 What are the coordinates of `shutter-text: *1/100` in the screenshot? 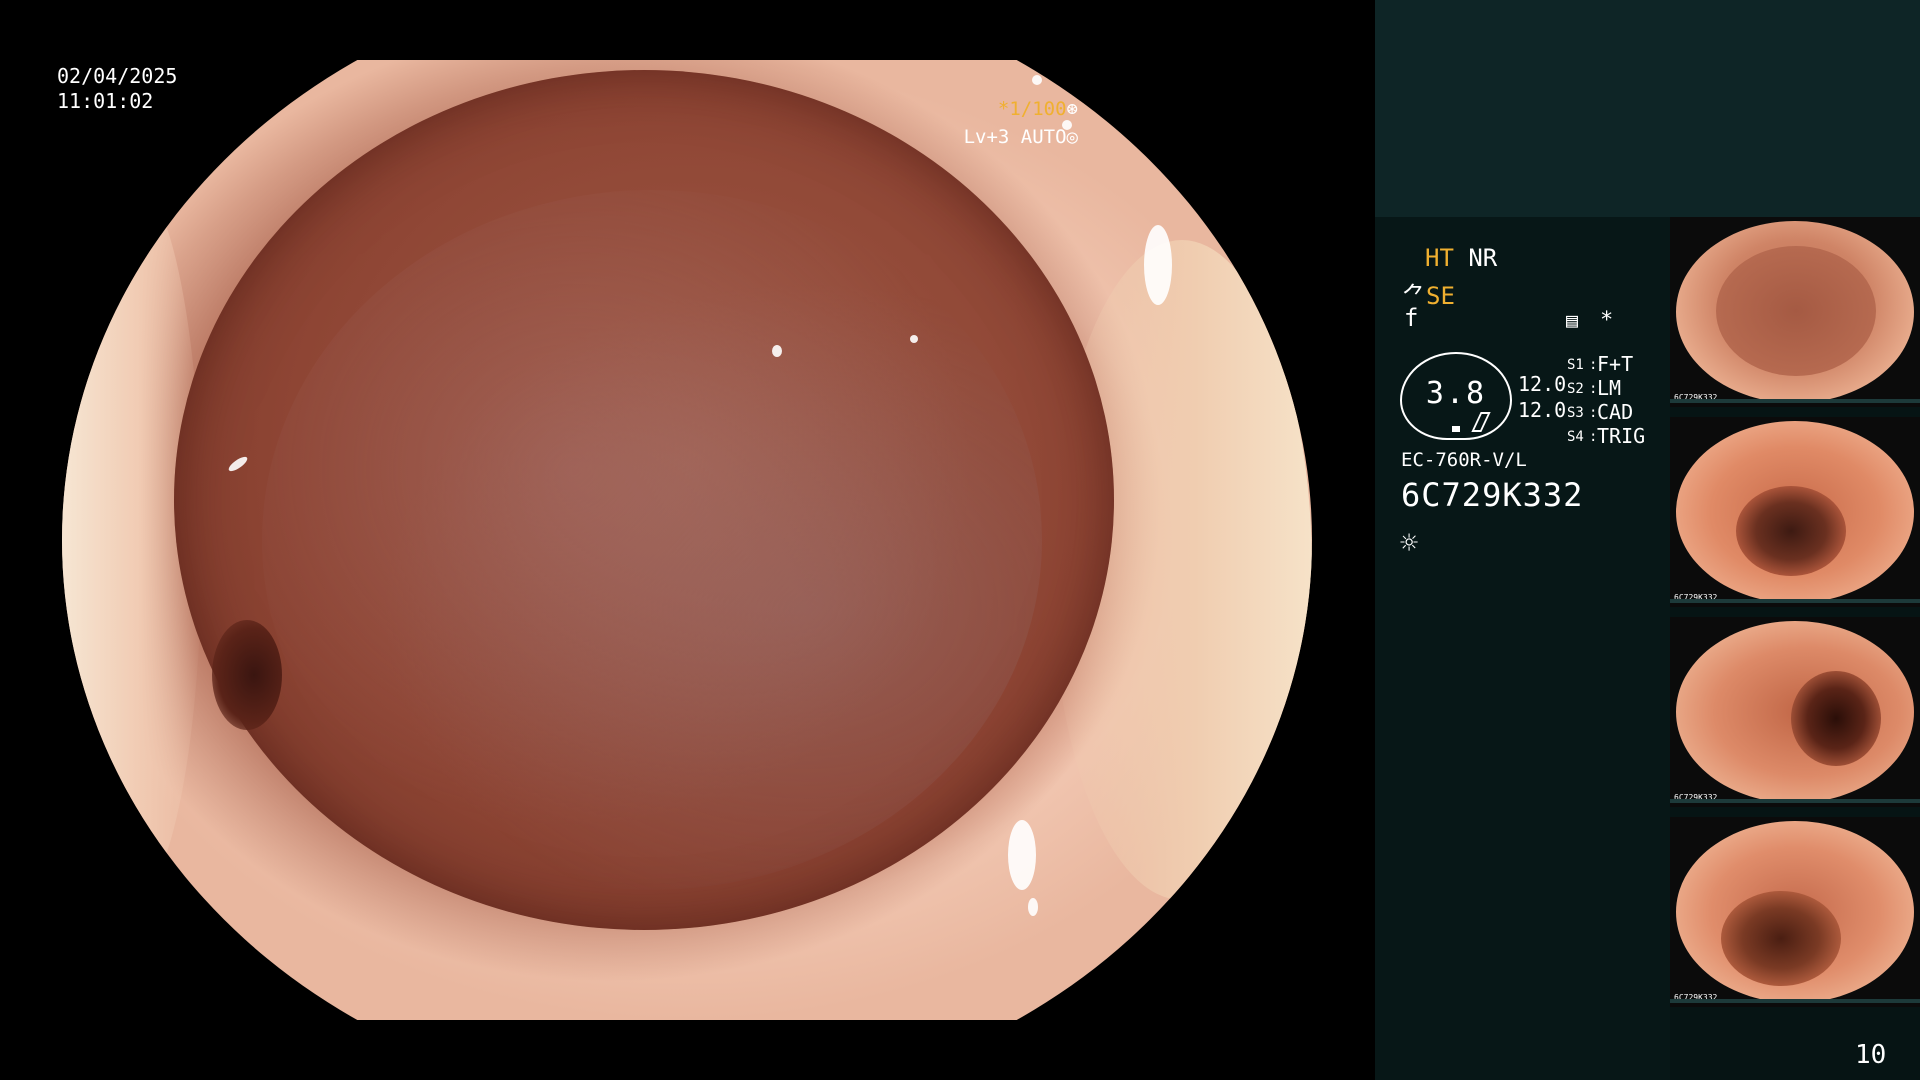 It's located at (1032, 109).